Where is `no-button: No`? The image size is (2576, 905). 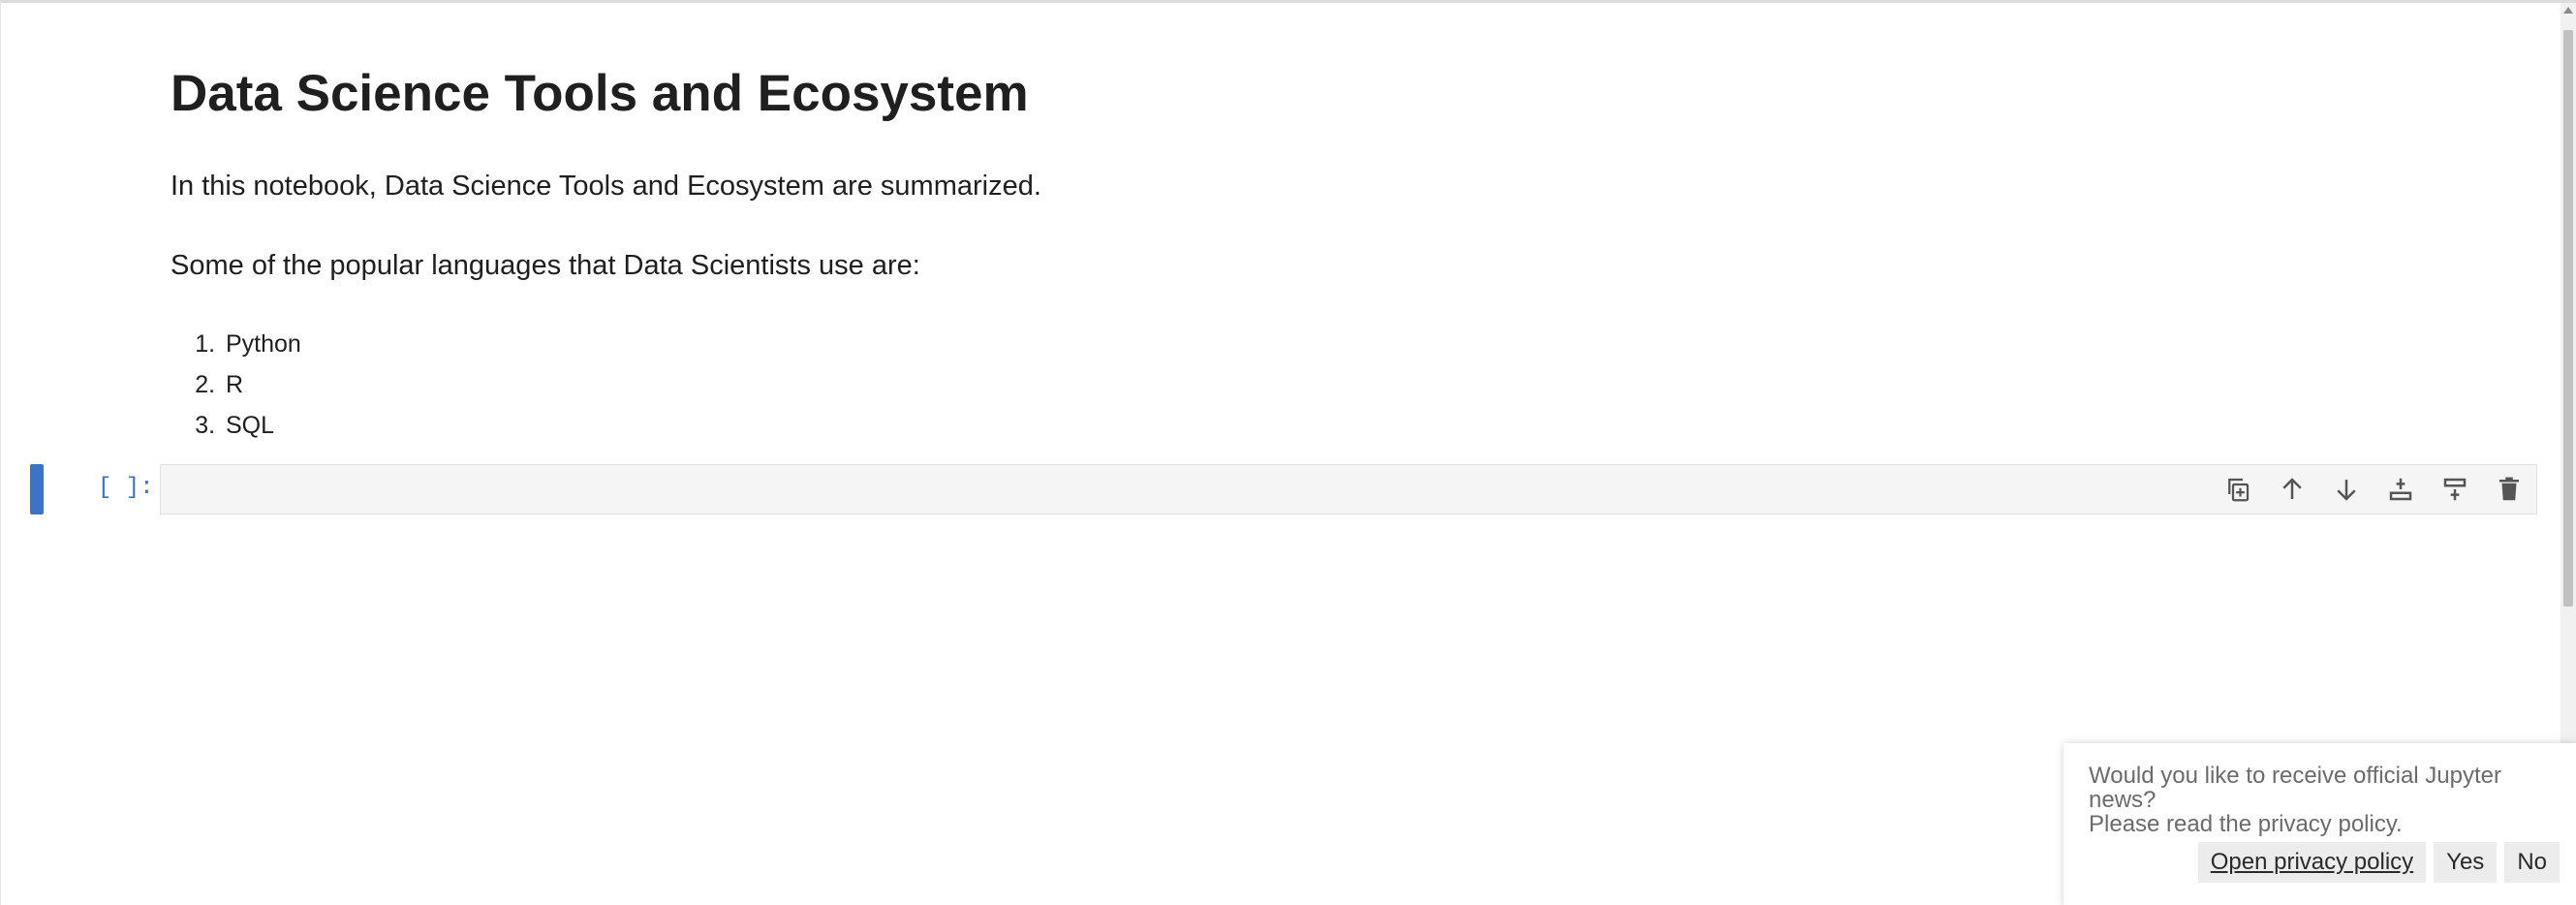 no-button: No is located at coordinates (2532, 862).